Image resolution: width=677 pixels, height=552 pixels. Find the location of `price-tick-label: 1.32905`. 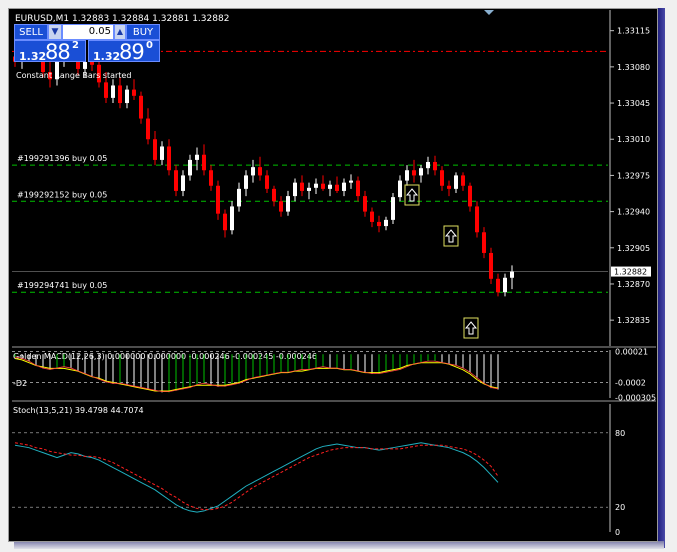

price-tick-label: 1.32905 is located at coordinates (633, 248).